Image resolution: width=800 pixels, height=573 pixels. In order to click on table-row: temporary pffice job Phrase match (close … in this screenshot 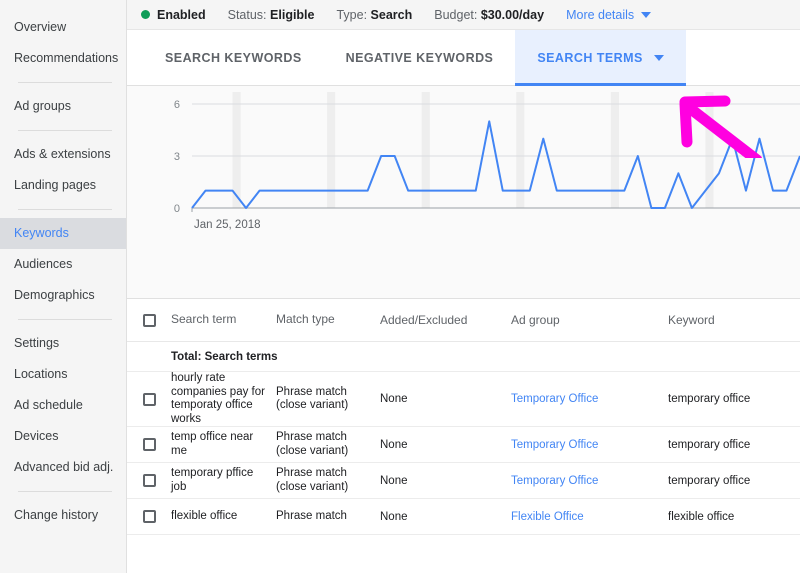, I will do `click(463, 481)`.